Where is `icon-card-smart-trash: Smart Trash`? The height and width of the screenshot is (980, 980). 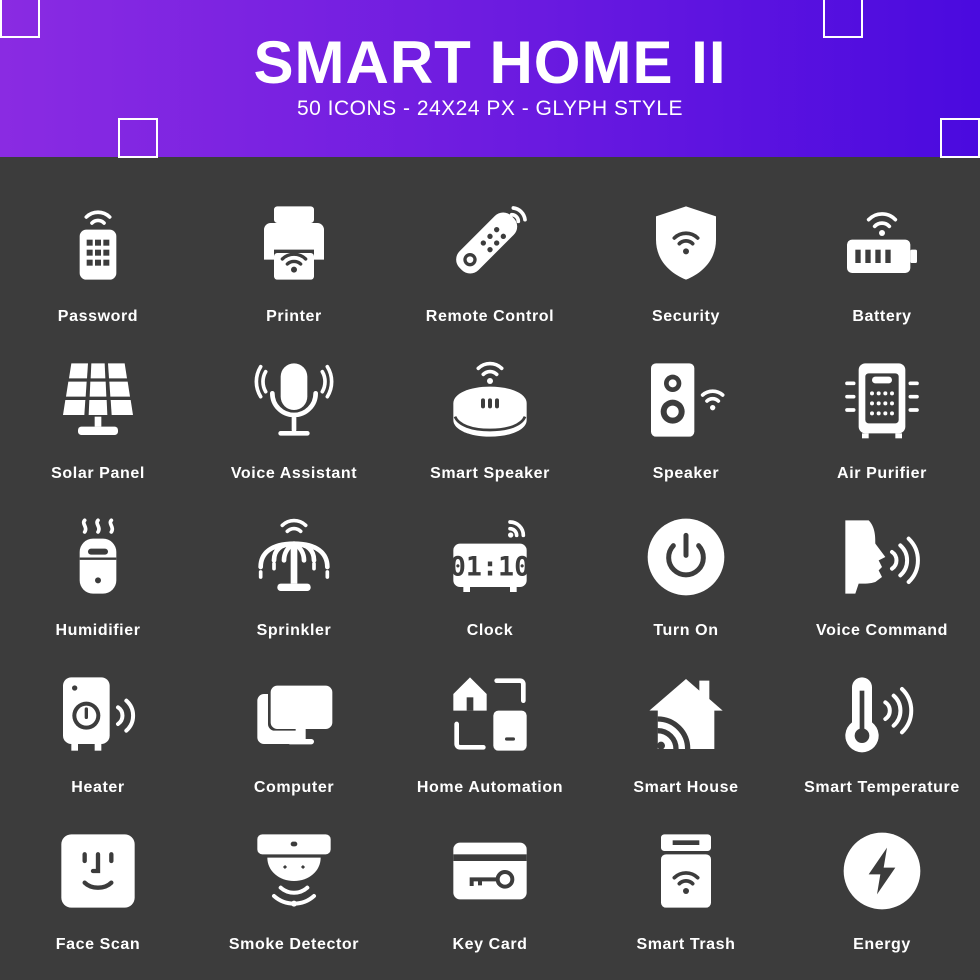
icon-card-smart-trash: Smart Trash is located at coordinates (686, 869).